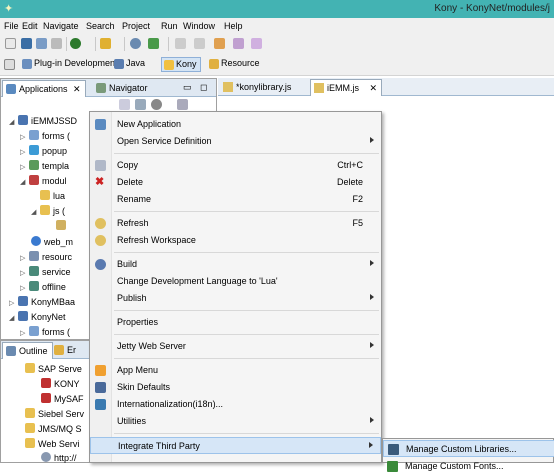 The width and height of the screenshot is (554, 475). What do you see at coordinates (156, 104) in the screenshot?
I see `view-settings-icon` at bounding box center [156, 104].